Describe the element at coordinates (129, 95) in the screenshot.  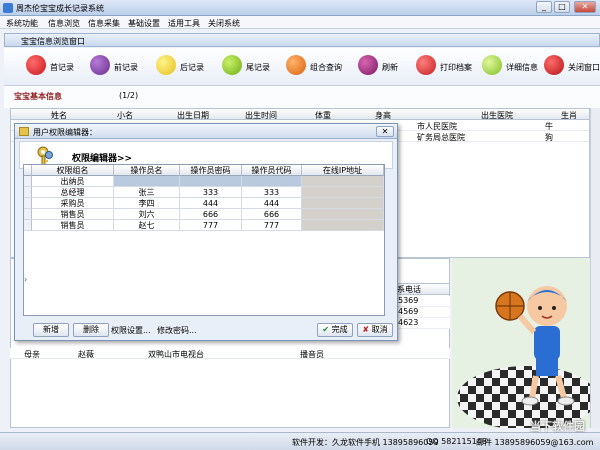
I see `page-indicator: (1/2)` at that location.